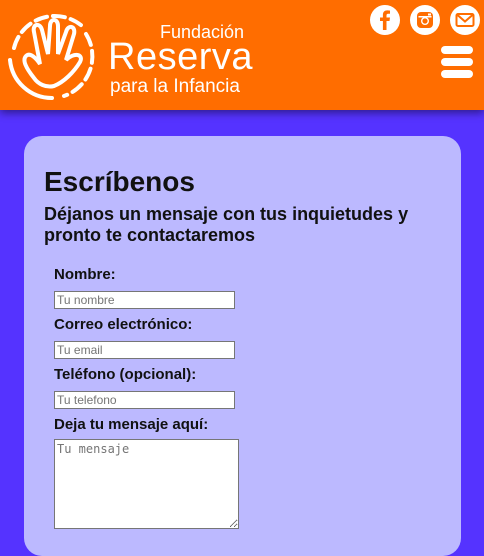  Describe the element at coordinates (85, 274) in the screenshot. I see `name-label: Nombre:` at that location.